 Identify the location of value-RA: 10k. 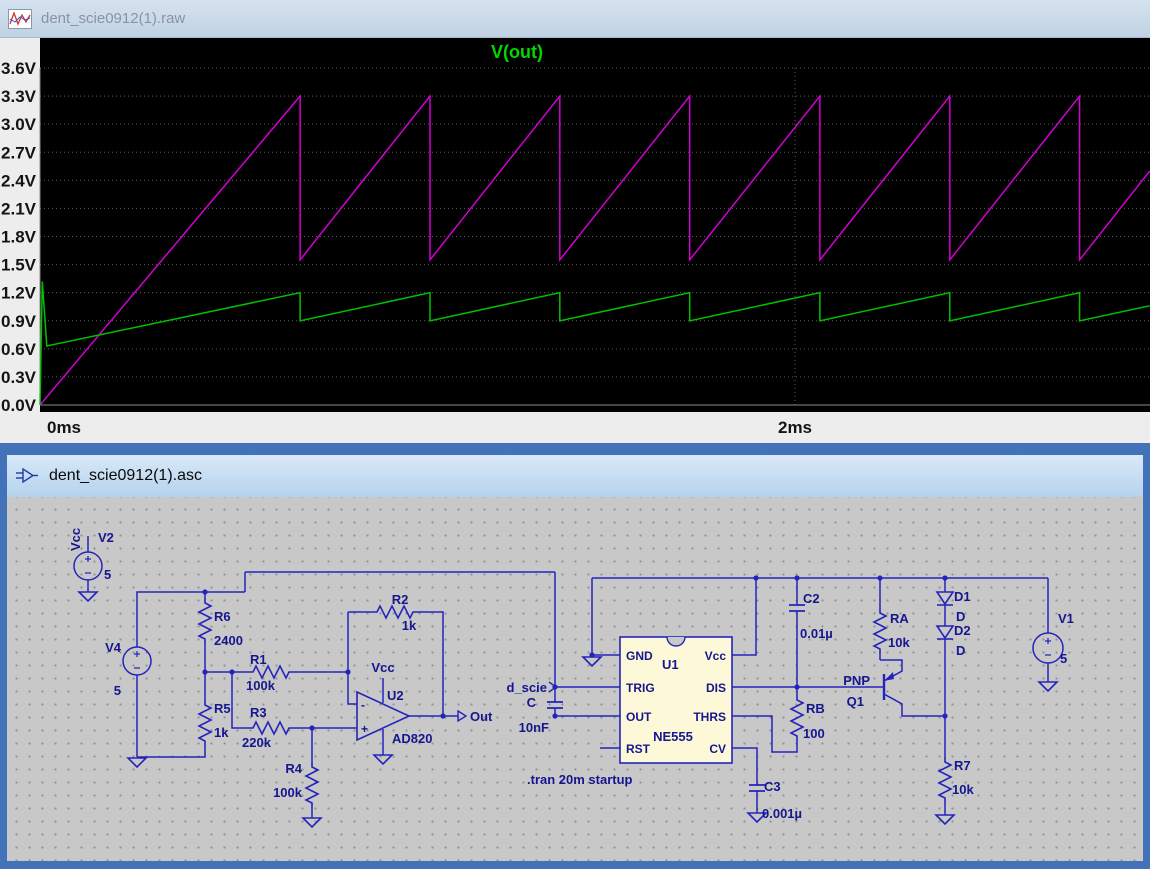
(899, 642).